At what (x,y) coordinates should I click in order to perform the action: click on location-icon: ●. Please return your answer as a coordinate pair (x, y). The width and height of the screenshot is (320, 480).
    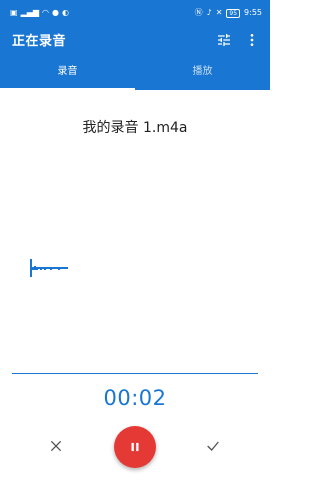
    Looking at the image, I should click on (55, 12).